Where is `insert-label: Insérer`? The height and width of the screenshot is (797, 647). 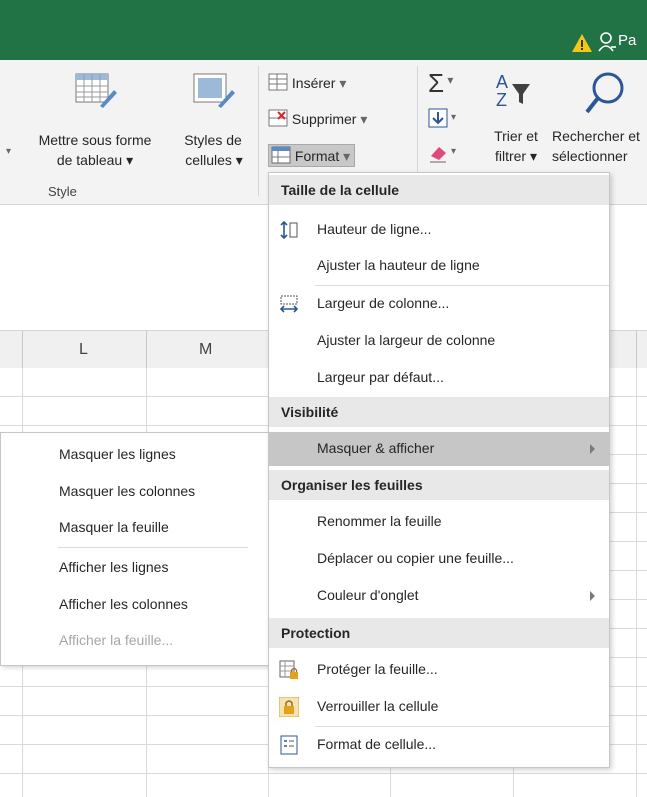 insert-label: Insérer is located at coordinates (313, 83).